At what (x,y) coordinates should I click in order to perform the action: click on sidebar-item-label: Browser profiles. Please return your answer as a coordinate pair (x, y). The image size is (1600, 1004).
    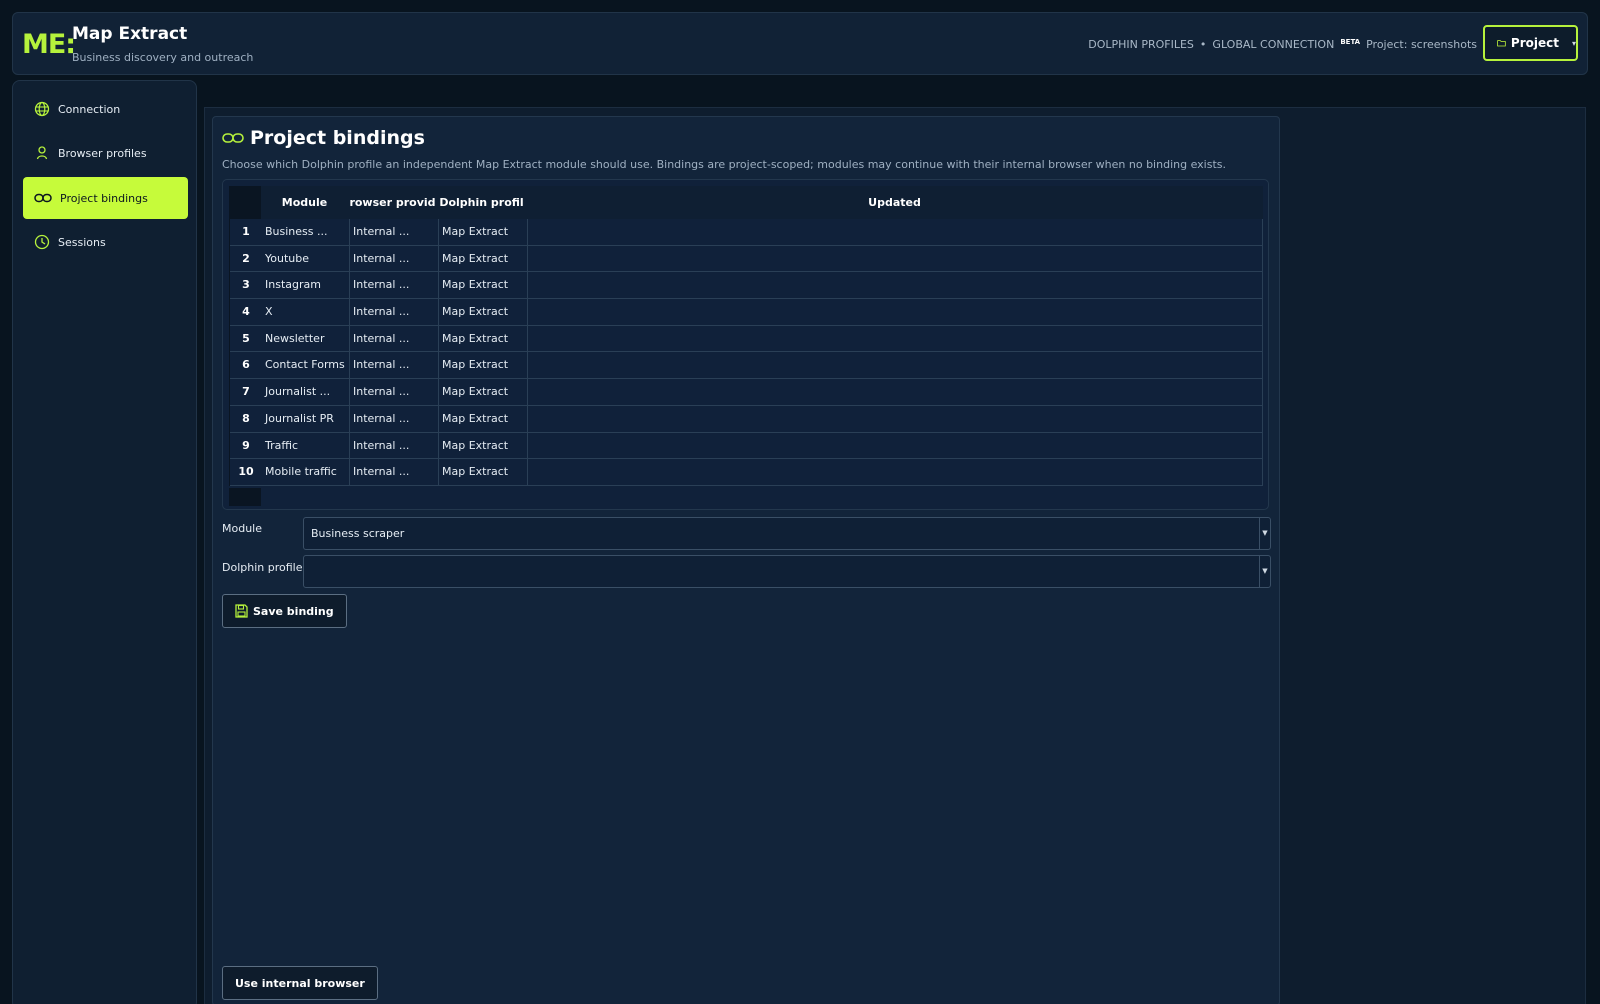
    Looking at the image, I should click on (102, 153).